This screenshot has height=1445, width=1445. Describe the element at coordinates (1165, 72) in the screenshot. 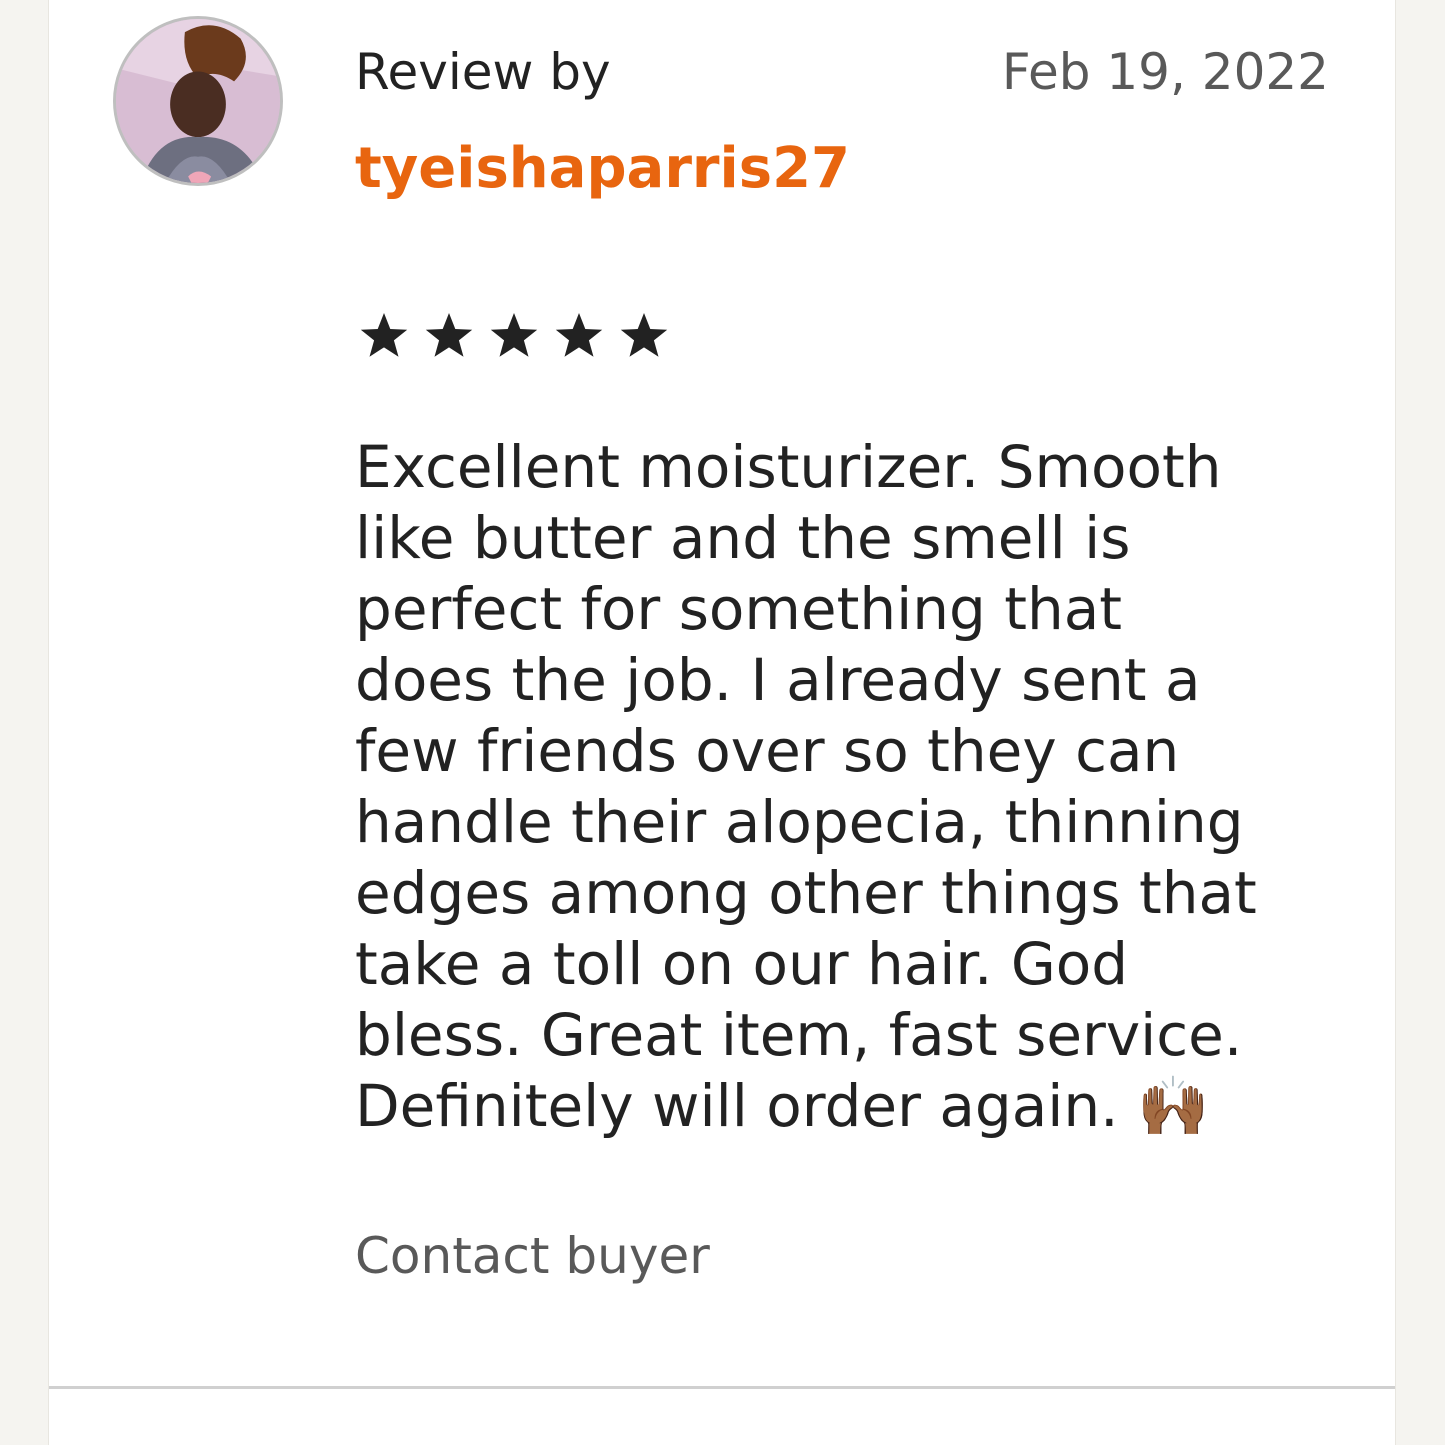

I see `review-date: Feb 19, 2022` at that location.